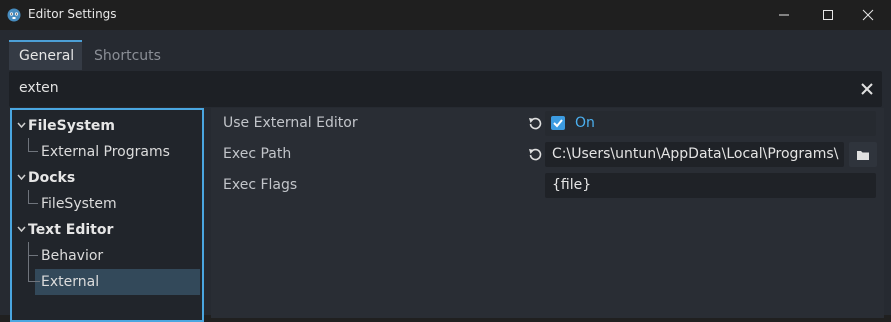 The image size is (891, 322). I want to click on tree-item-label: FileSystem, so click(71, 126).